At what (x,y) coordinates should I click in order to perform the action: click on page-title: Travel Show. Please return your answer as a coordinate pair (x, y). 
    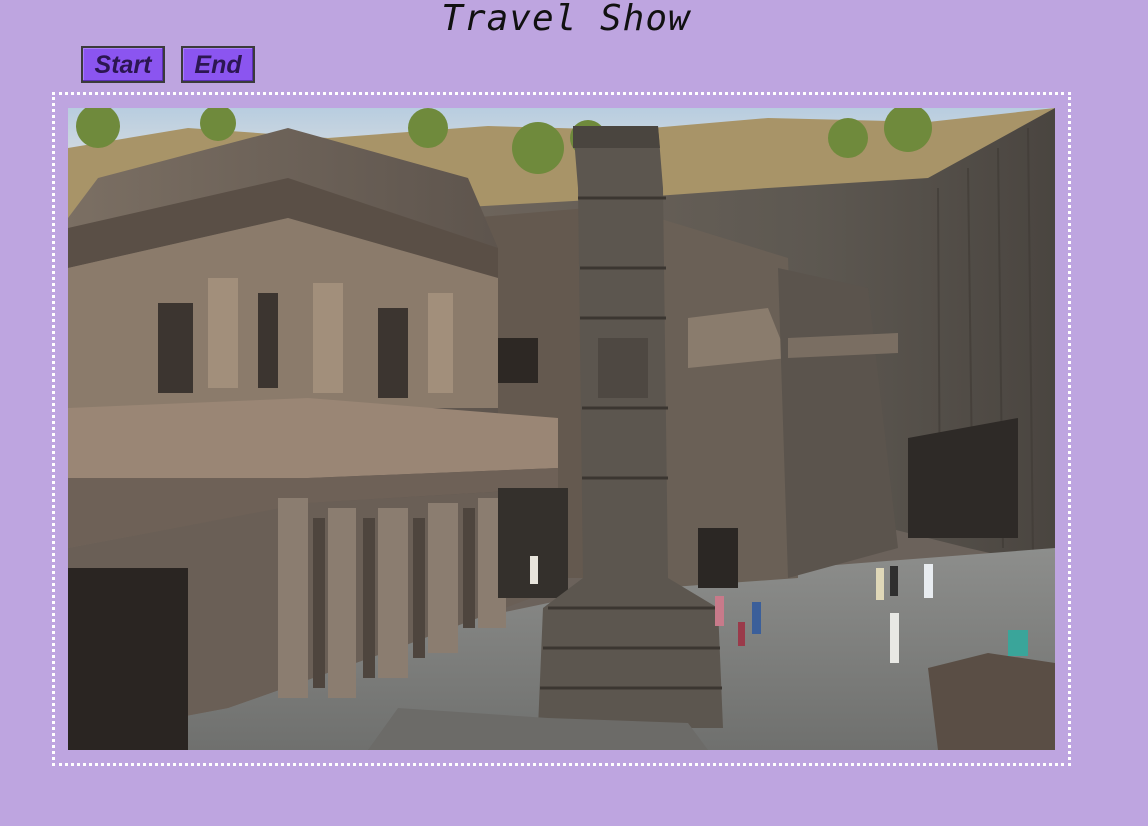
    Looking at the image, I should click on (566, 19).